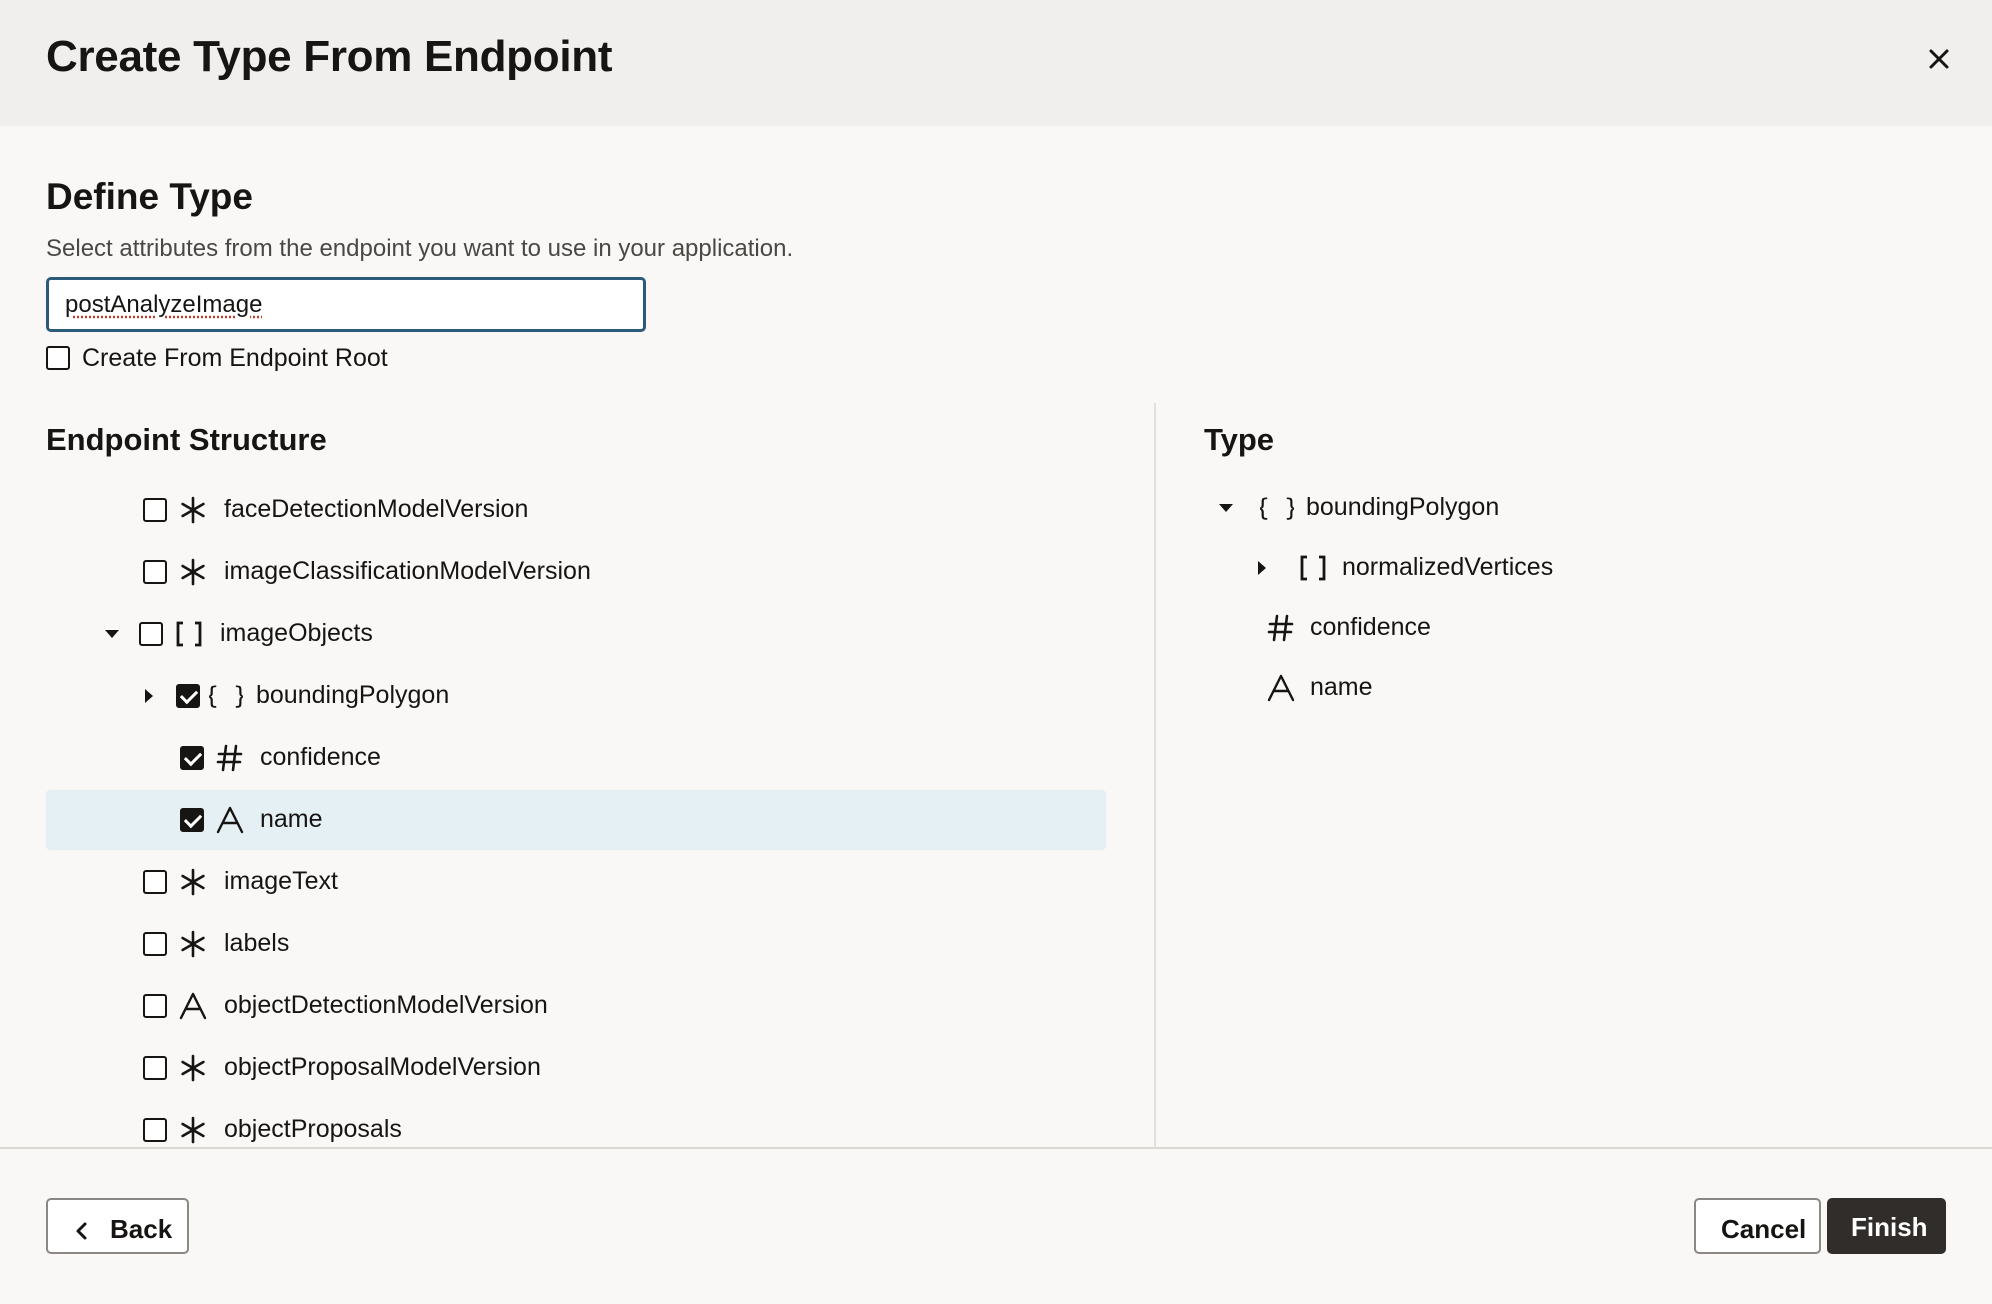 This screenshot has width=1992, height=1304. Describe the element at coordinates (1939, 59) in the screenshot. I see `close-icon` at that location.